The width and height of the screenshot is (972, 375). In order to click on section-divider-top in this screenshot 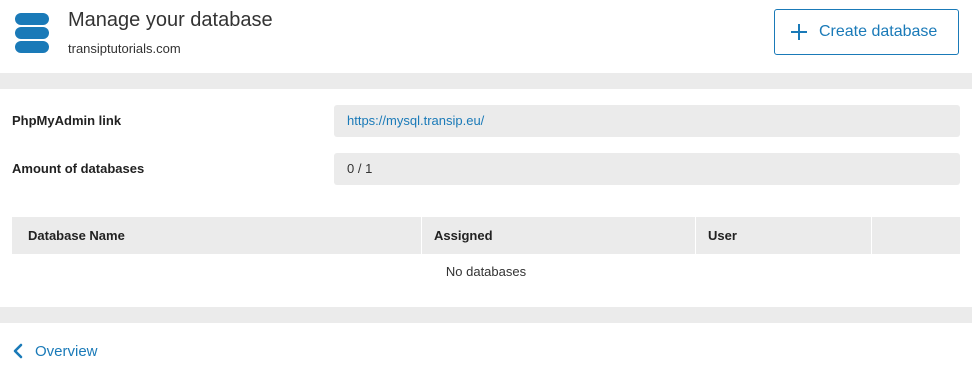, I will do `click(486, 81)`.